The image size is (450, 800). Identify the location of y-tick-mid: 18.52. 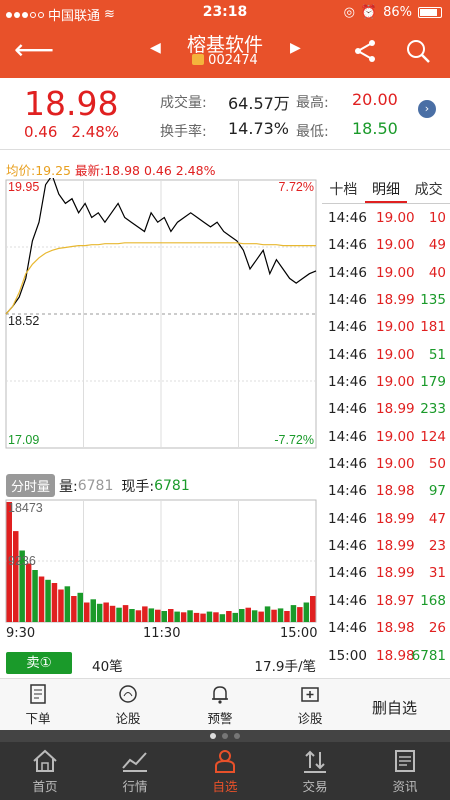
(23, 321).